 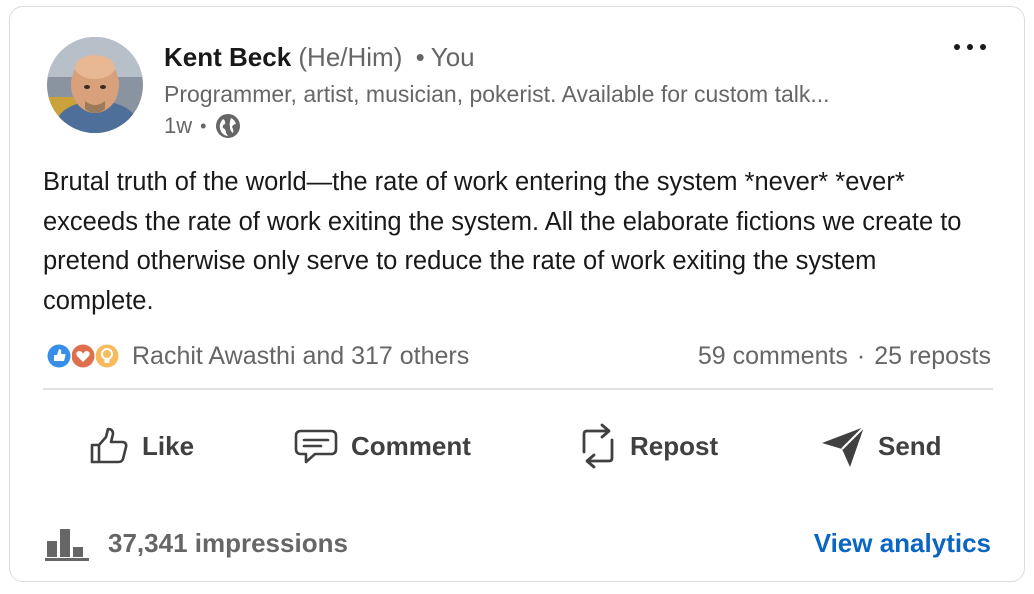 What do you see at coordinates (227, 57) in the screenshot?
I see `author-name: Kent Beck` at bounding box center [227, 57].